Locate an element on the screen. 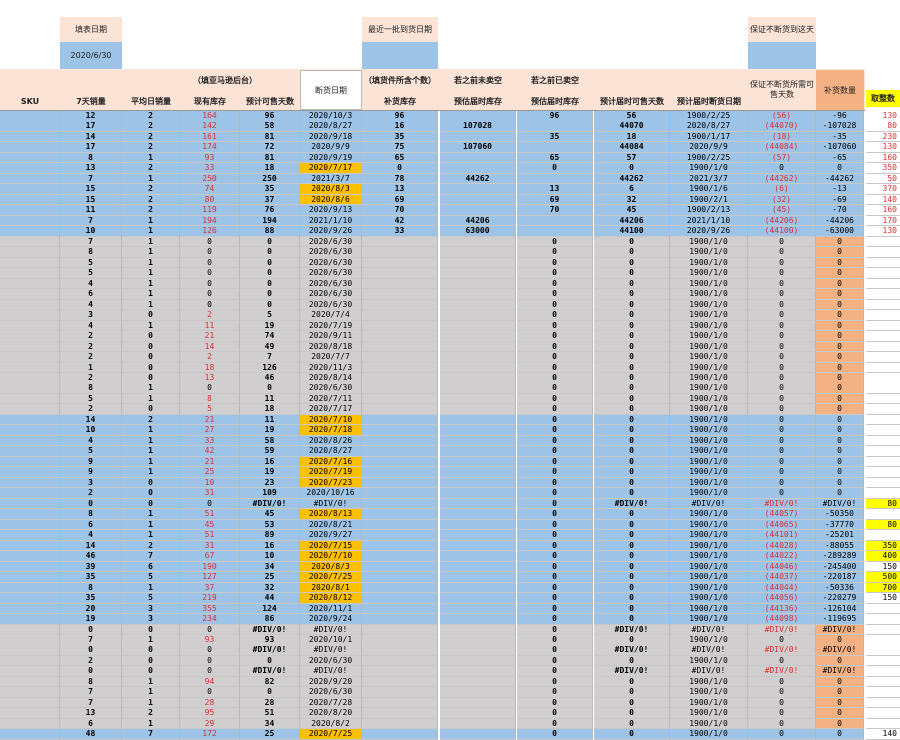 The image size is (900, 740). cell-e: 2020/6/30 is located at coordinates (331, 692).